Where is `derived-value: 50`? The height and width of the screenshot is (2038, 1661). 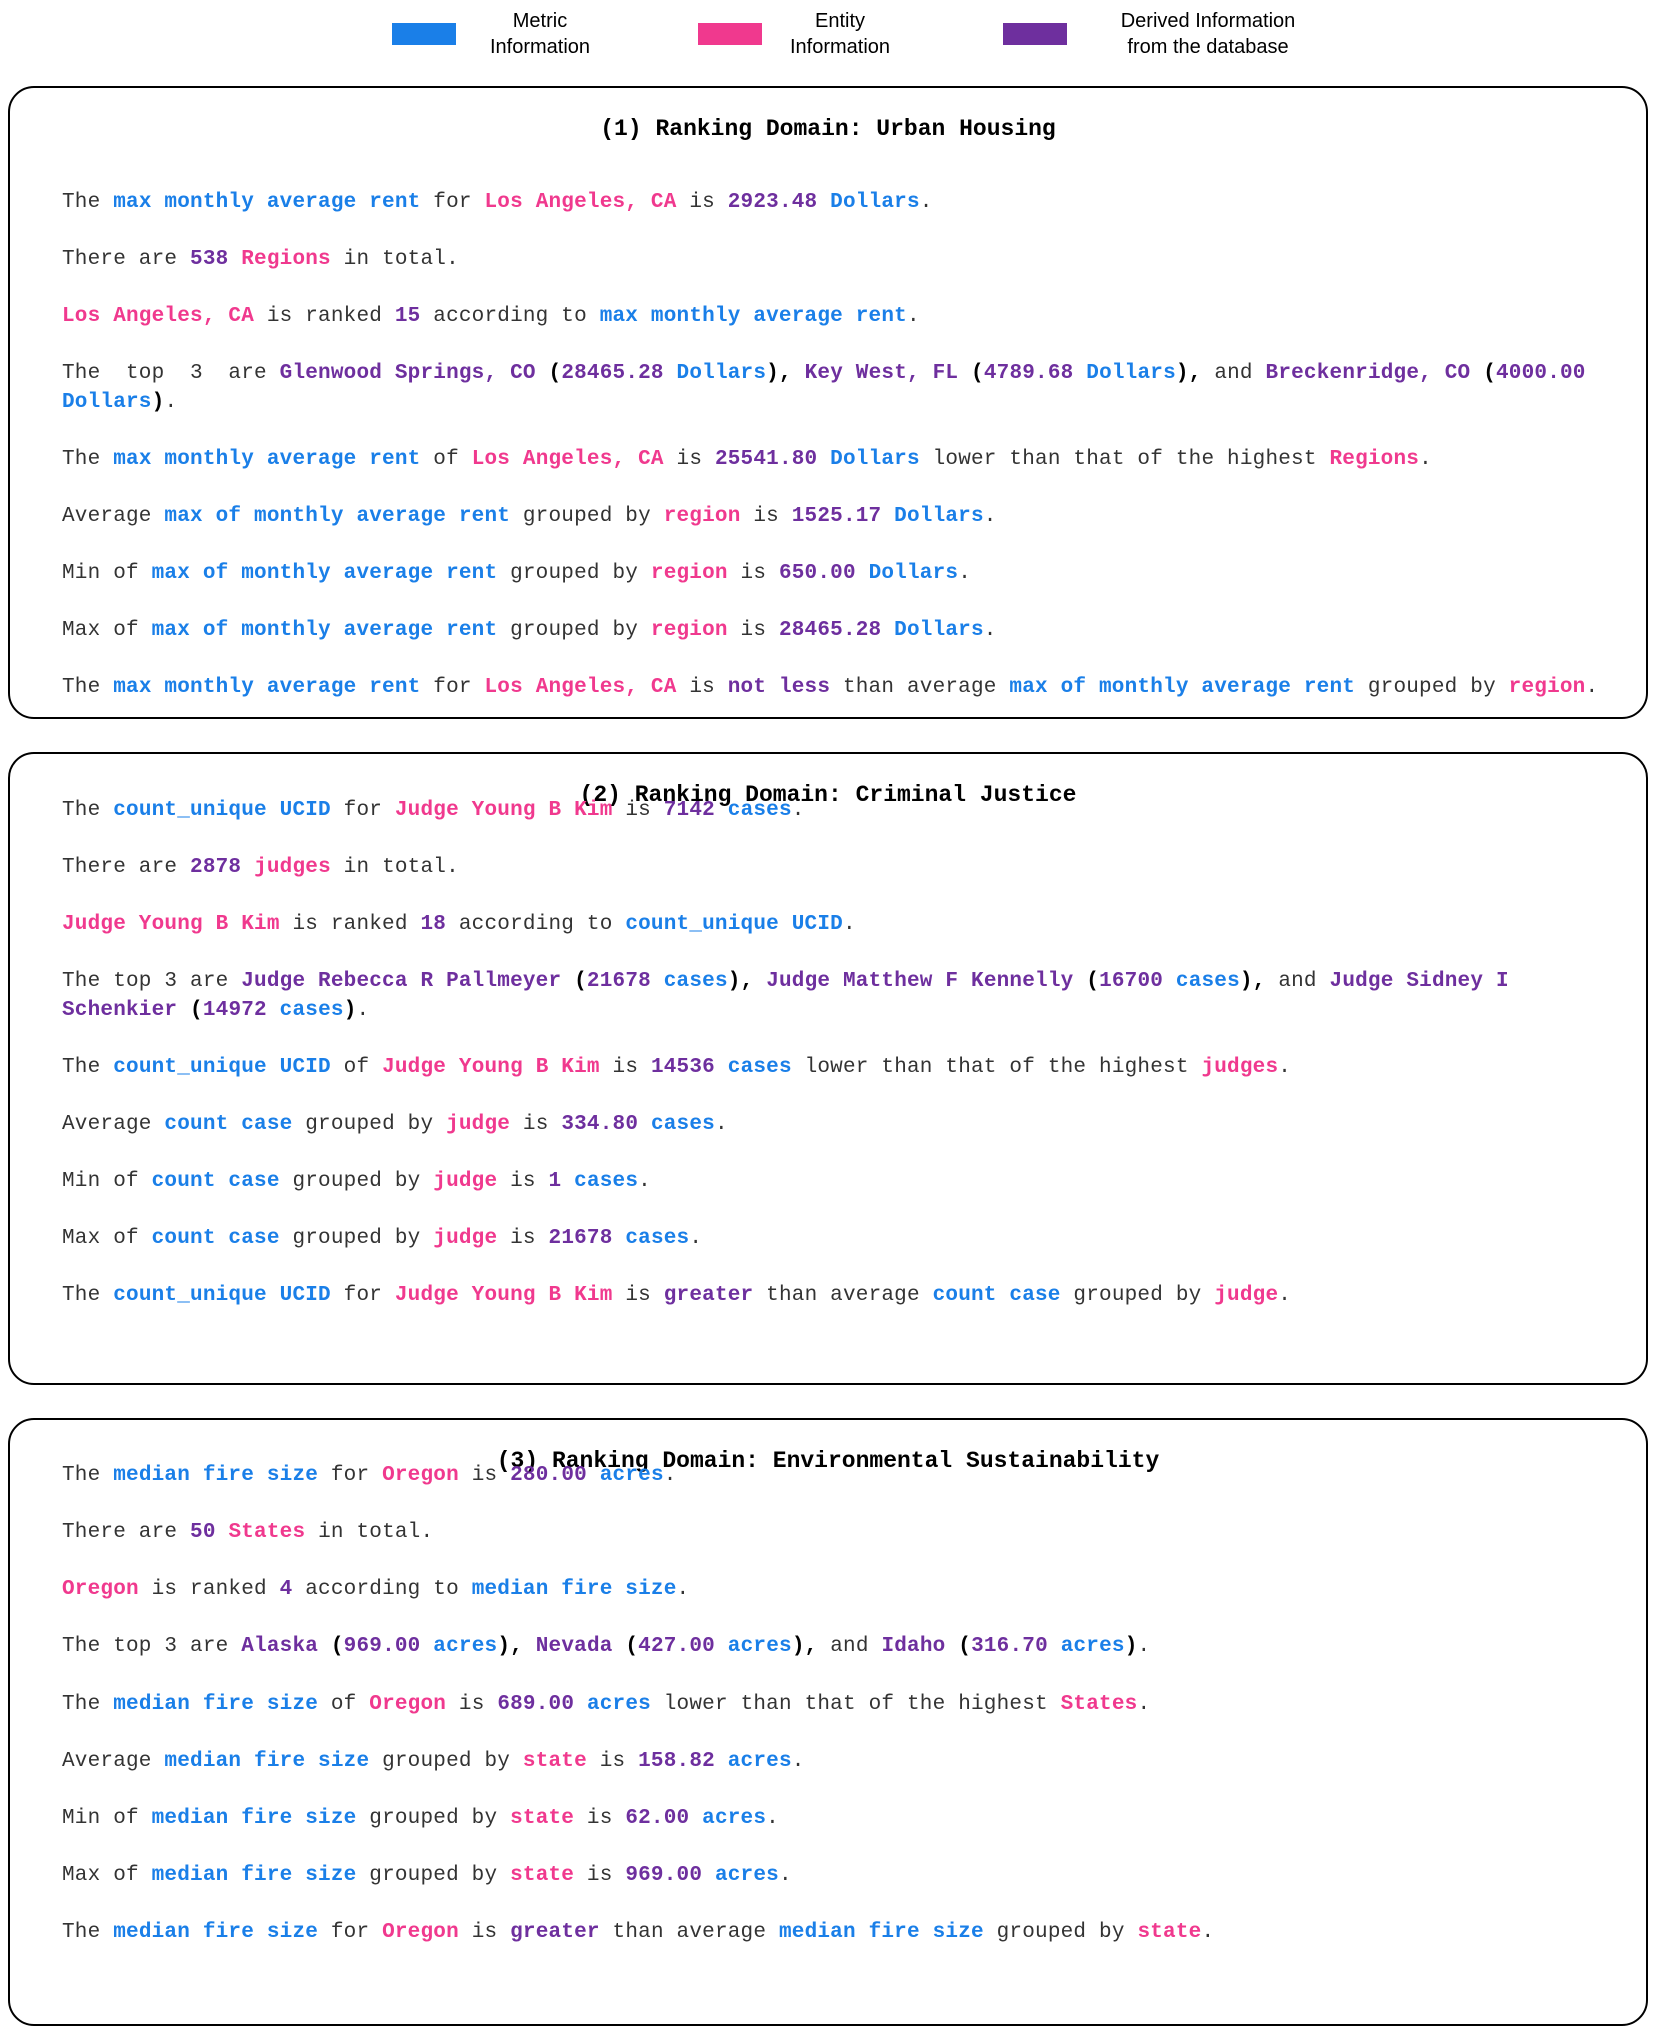 derived-value: 50 is located at coordinates (203, 1532).